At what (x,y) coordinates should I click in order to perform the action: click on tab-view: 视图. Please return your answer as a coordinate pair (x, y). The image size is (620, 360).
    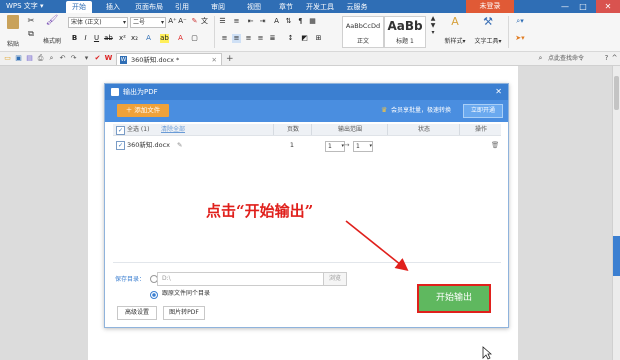
    Looking at the image, I should click on (254, 7).